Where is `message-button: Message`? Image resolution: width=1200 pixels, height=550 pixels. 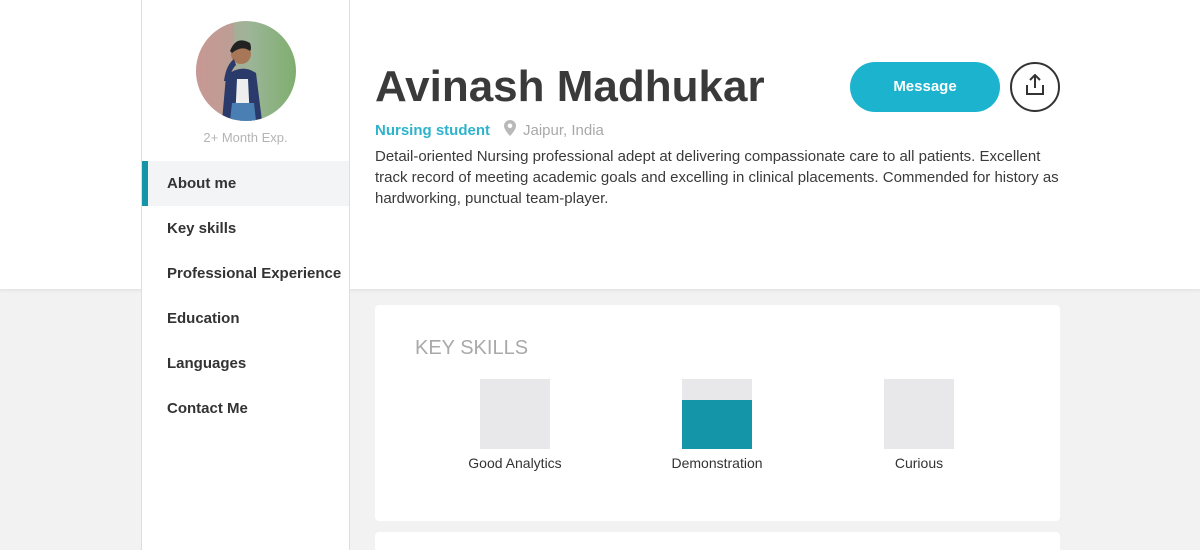
message-button: Message is located at coordinates (925, 87).